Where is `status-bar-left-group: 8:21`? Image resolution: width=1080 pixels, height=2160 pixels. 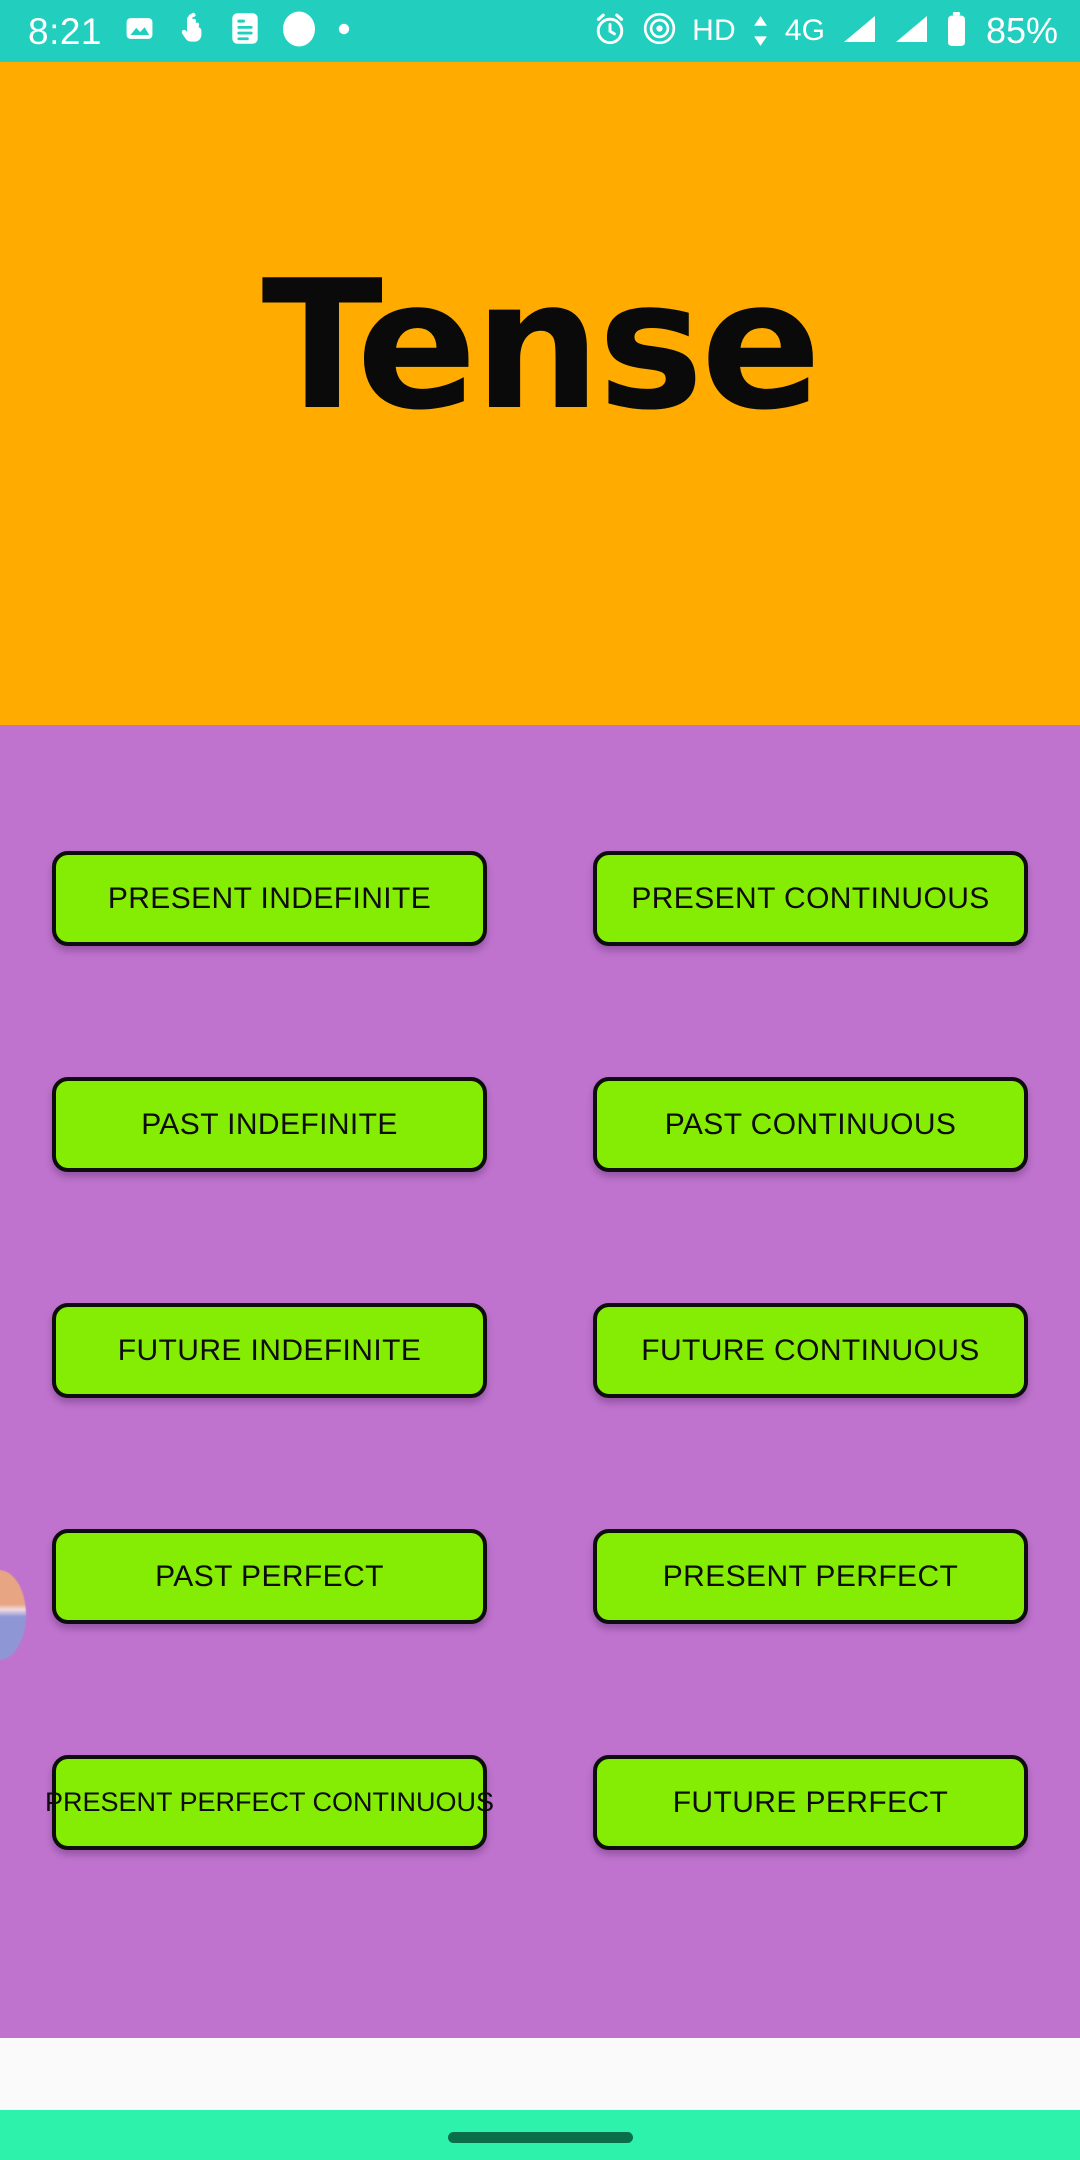 status-bar-left-group: 8:21 is located at coordinates (189, 31).